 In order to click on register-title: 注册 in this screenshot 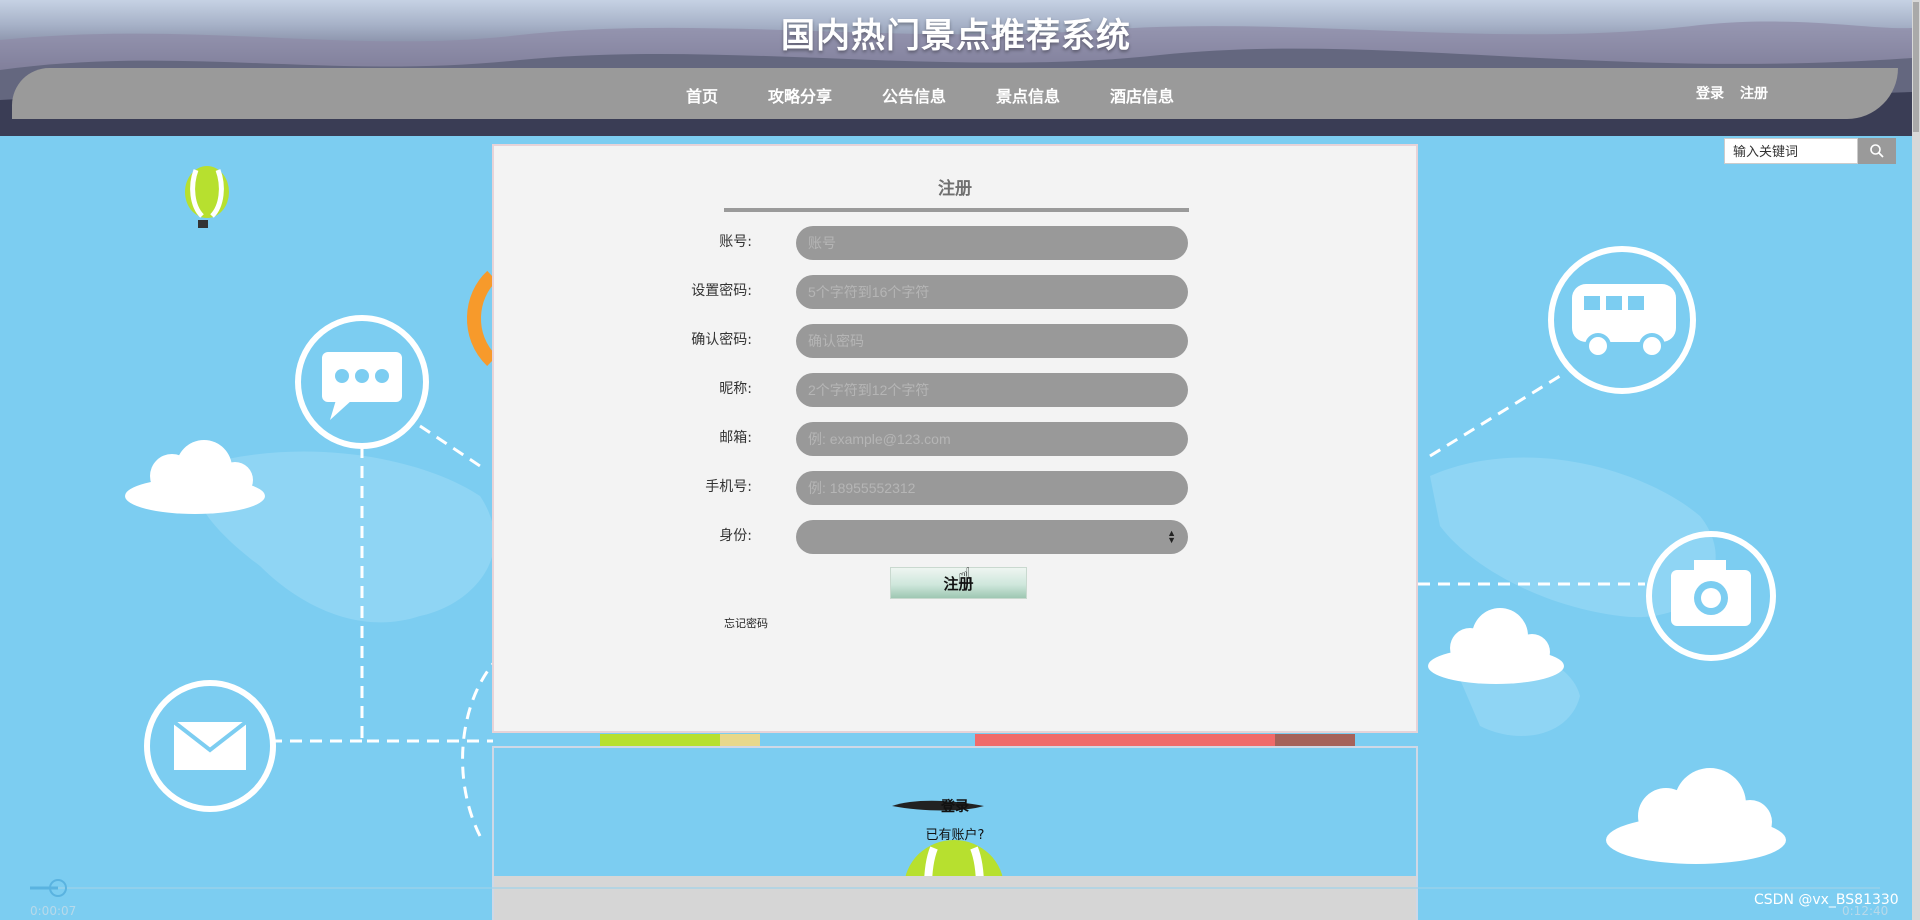, I will do `click(955, 189)`.